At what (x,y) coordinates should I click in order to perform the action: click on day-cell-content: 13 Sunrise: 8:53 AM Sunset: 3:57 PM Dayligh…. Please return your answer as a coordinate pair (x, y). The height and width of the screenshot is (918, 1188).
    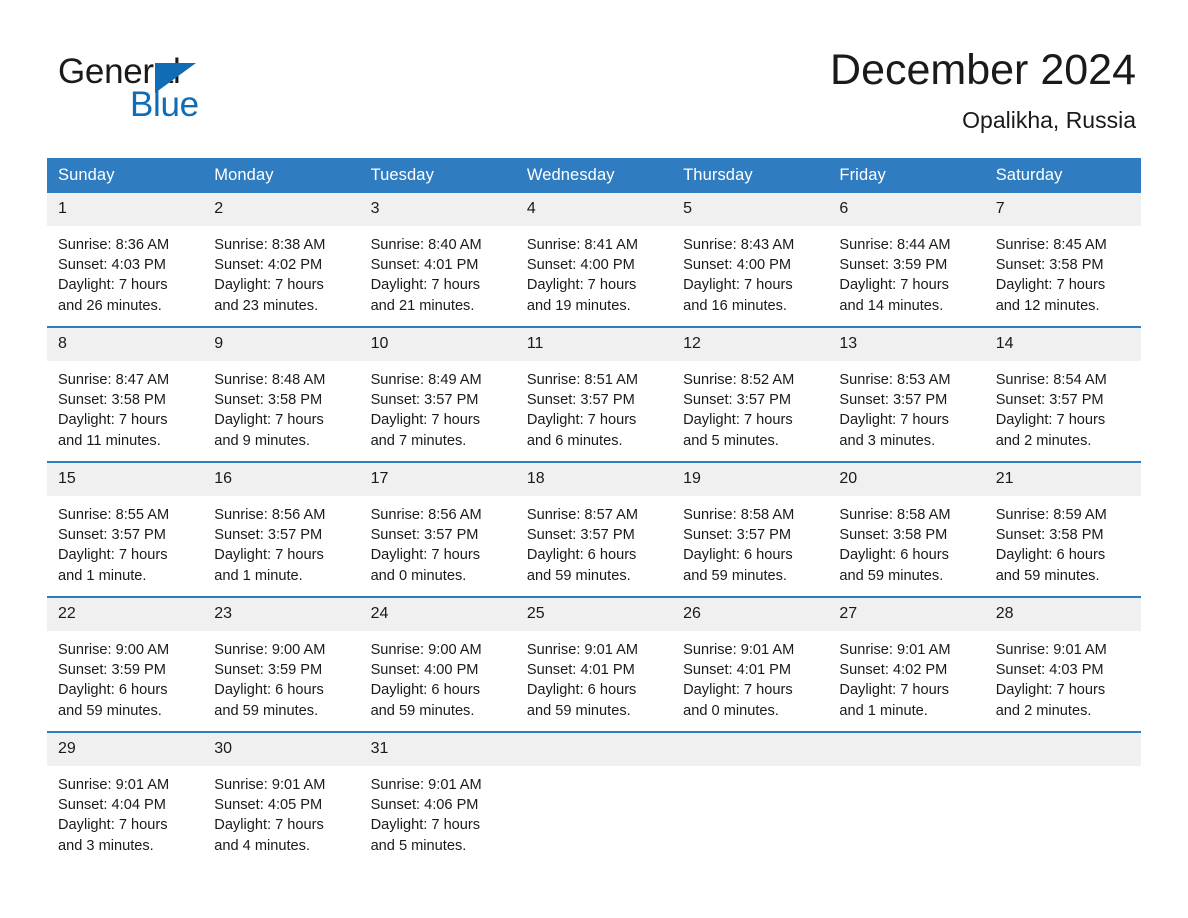
    Looking at the image, I should click on (906, 388).